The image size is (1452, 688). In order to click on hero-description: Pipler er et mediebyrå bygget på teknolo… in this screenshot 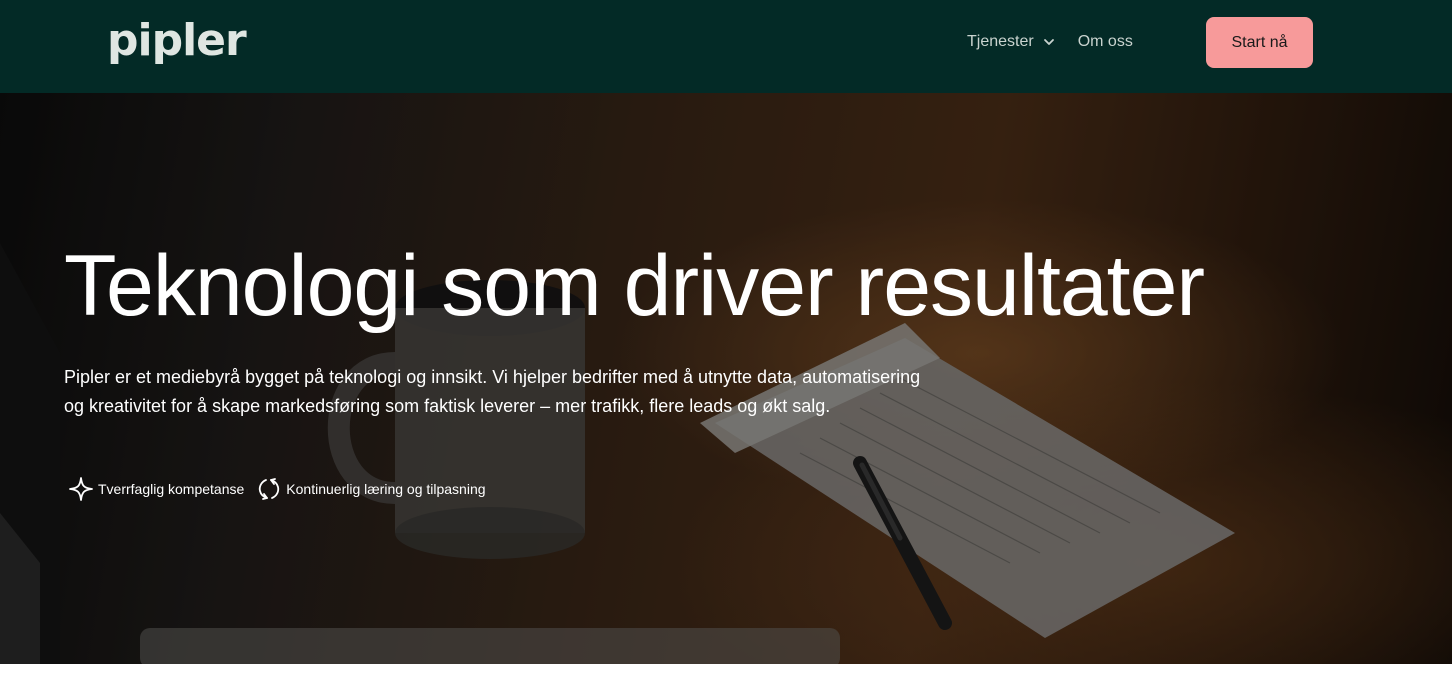, I will do `click(492, 391)`.